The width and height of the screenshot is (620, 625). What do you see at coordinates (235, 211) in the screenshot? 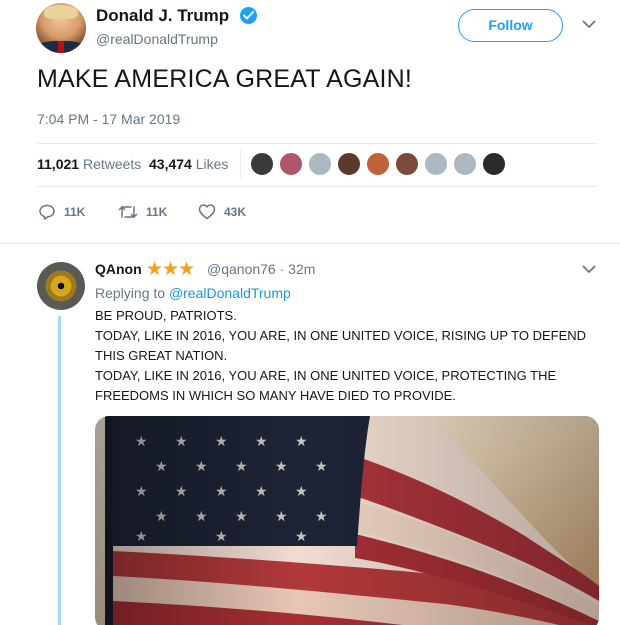
I see `like-count: 43K` at bounding box center [235, 211].